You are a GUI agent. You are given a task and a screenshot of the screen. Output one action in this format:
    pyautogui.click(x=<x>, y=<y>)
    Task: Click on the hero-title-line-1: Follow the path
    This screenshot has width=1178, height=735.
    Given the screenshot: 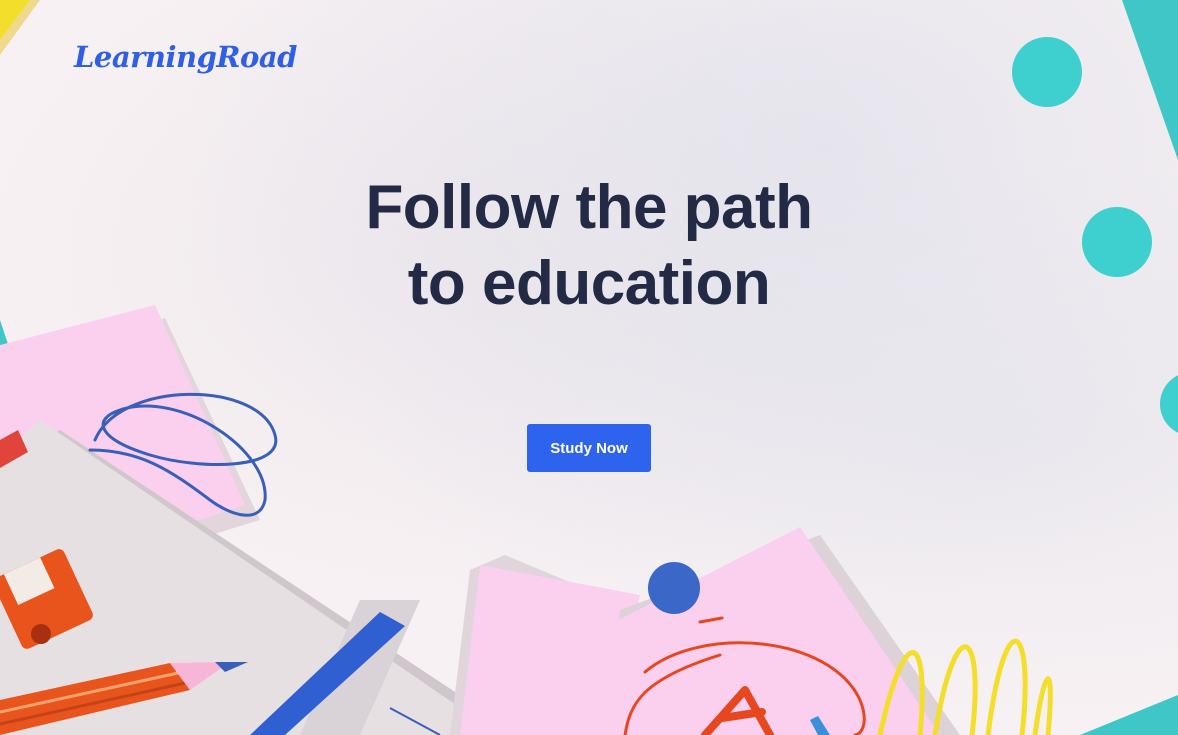 What is the action you would take?
    pyautogui.click(x=589, y=207)
    